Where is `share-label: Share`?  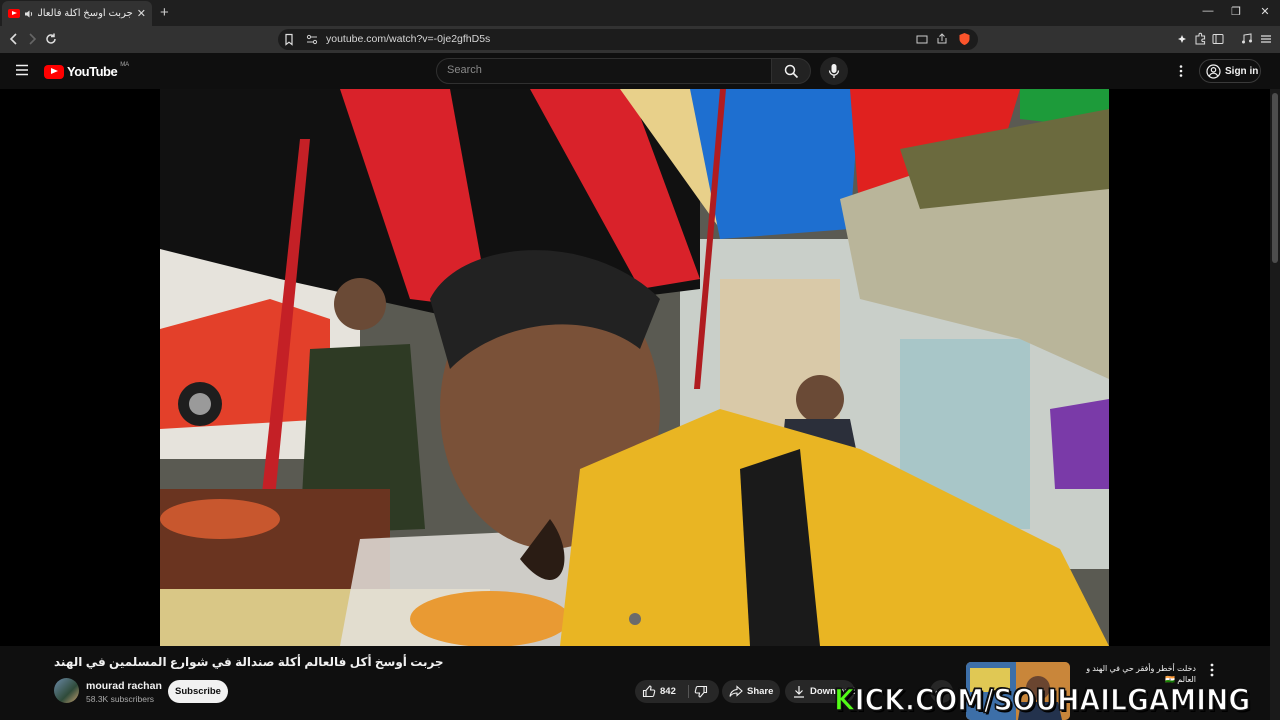 share-label: Share is located at coordinates (760, 691).